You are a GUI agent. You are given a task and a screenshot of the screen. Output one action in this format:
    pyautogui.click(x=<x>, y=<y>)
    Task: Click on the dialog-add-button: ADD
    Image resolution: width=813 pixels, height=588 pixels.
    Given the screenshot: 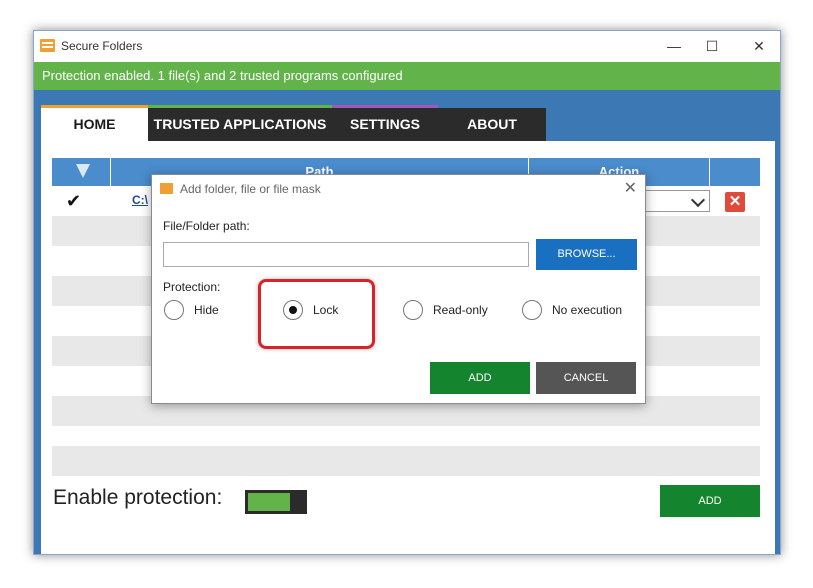 What is the action you would take?
    pyautogui.click(x=480, y=378)
    